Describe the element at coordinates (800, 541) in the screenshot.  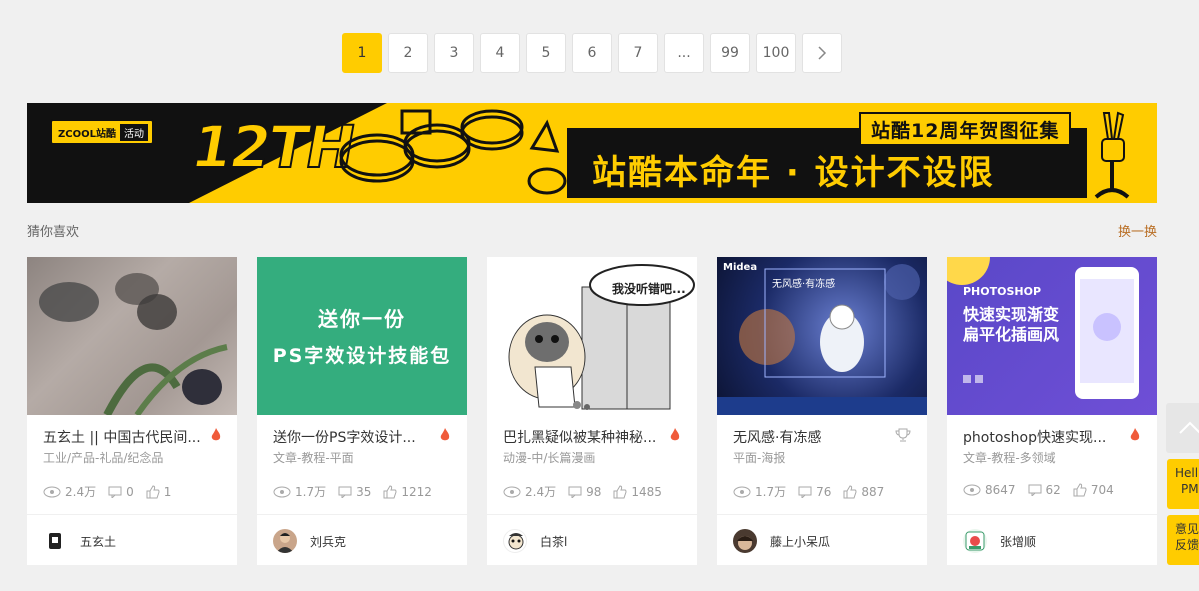
I see `author-name: 藤上小呆瓜` at that location.